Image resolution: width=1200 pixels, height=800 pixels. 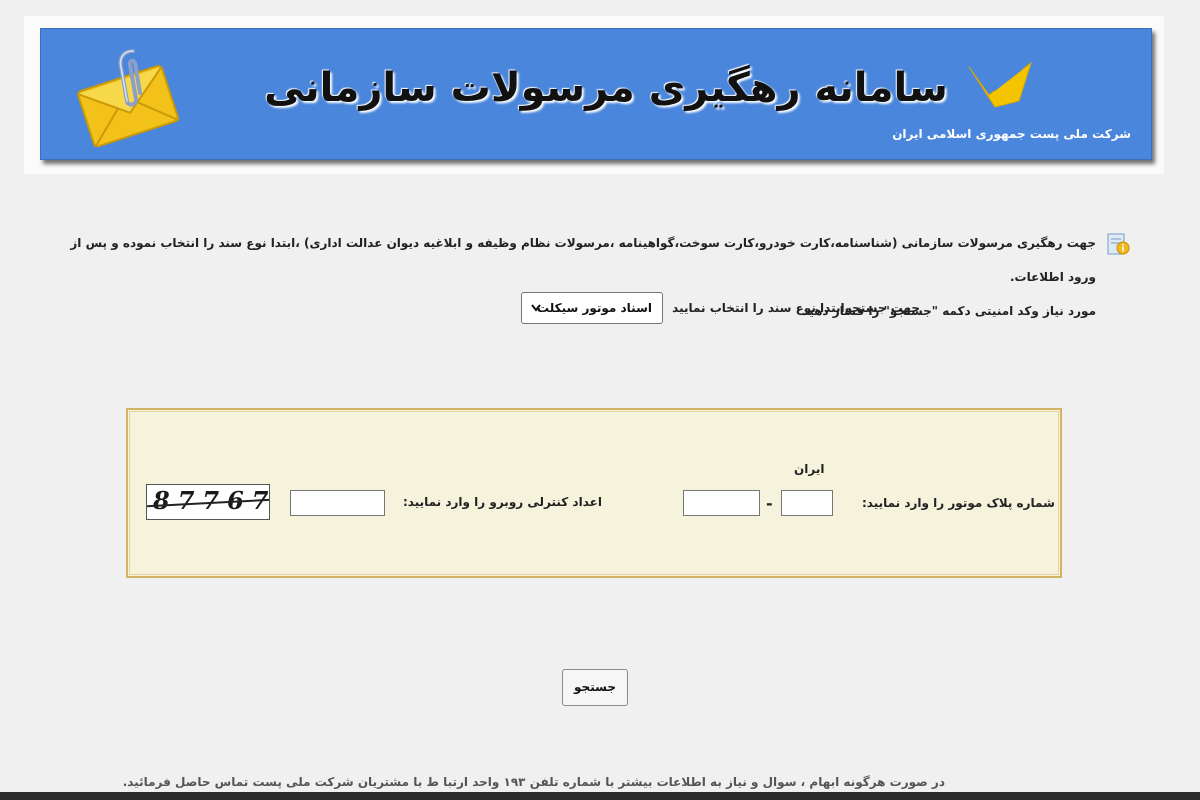 What do you see at coordinates (721, 503) in the screenshot?
I see `plate-part-2-input` at bounding box center [721, 503].